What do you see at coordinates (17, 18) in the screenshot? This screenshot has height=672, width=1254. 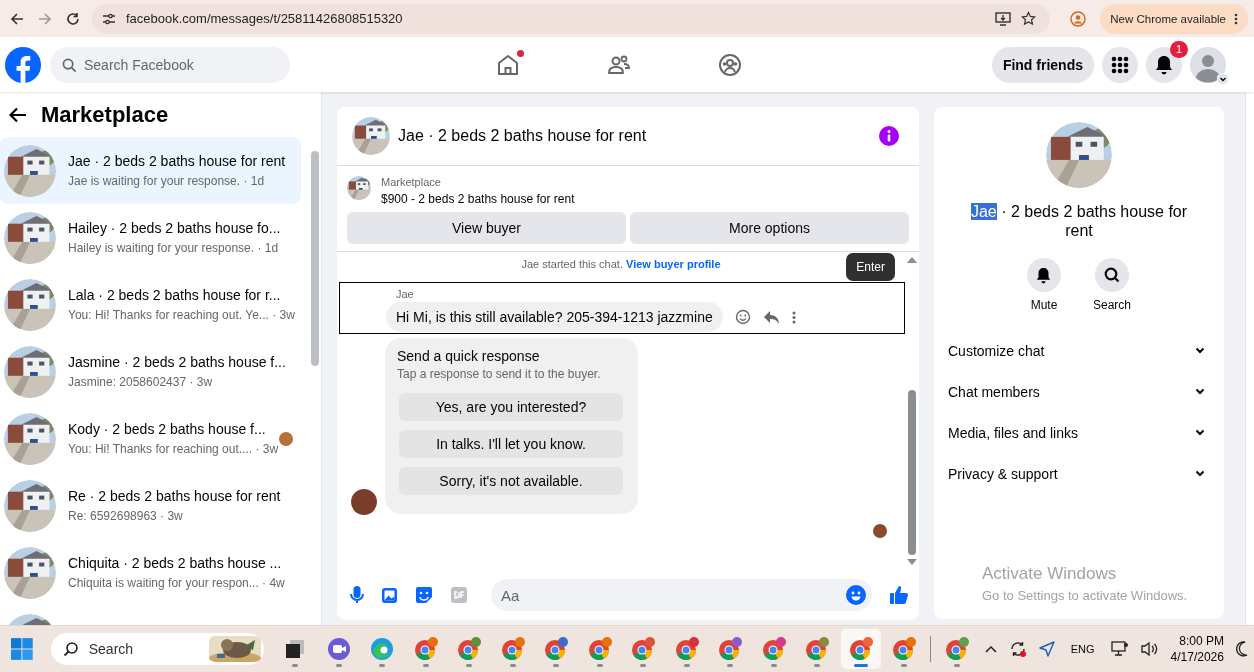 I see `back-icon` at bounding box center [17, 18].